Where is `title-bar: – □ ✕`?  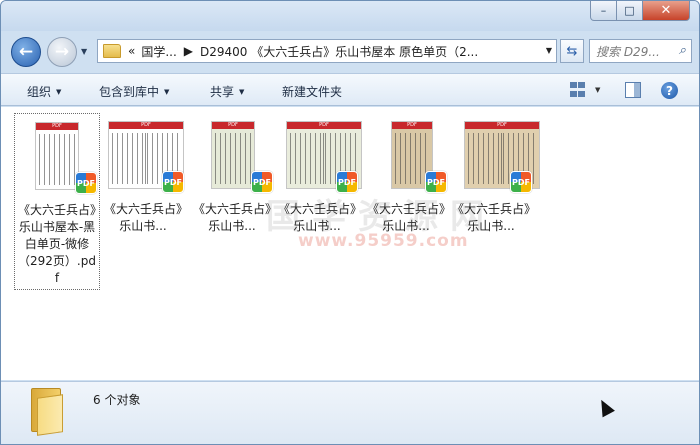
title-bar: – □ ✕ is located at coordinates (350, 16).